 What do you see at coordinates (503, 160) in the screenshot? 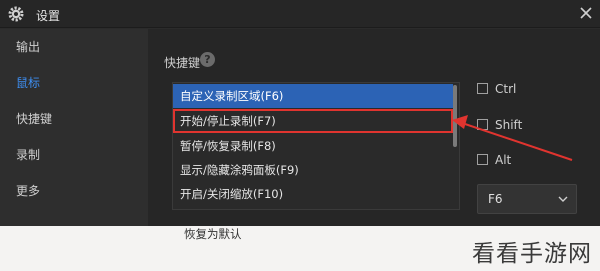
I see `checkbox-label: Alt` at bounding box center [503, 160].